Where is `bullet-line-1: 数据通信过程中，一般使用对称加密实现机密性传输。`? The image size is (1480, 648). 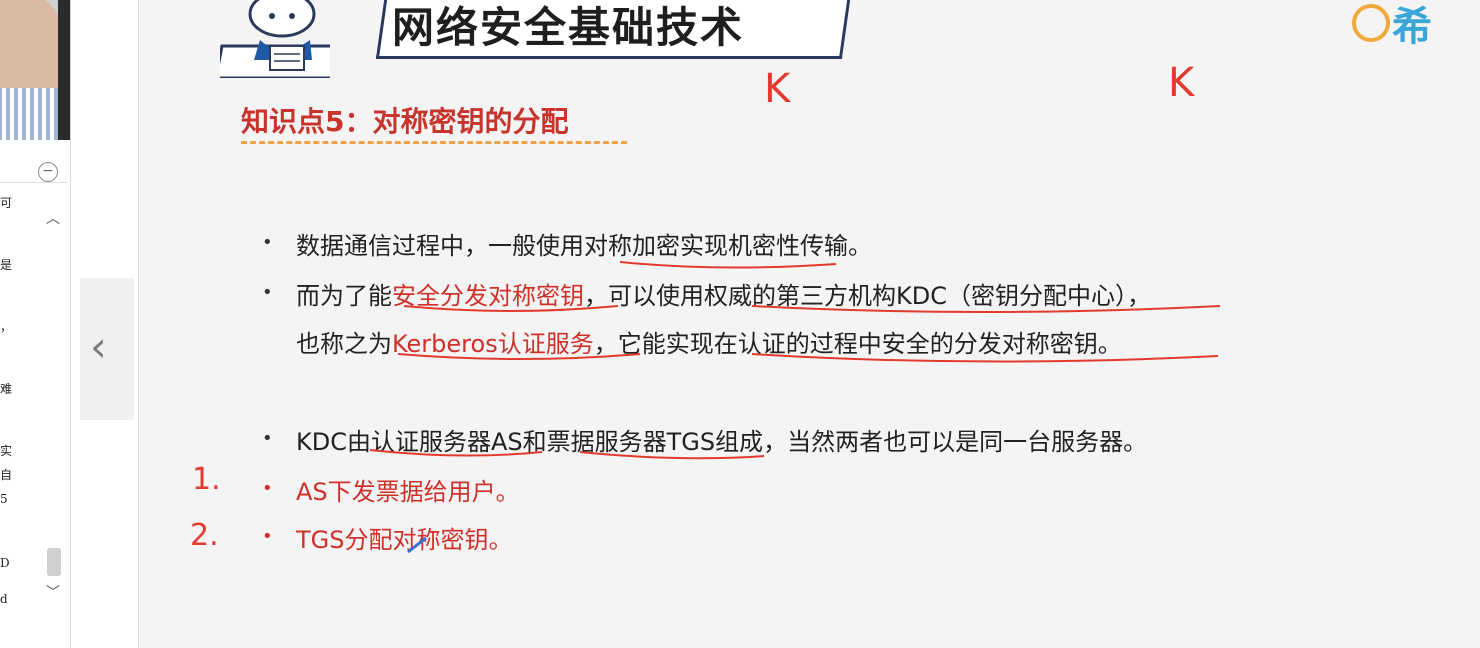
bullet-line-1: 数据通信过程中，一般使用对称加密实现机密性传输。 is located at coordinates (584, 243).